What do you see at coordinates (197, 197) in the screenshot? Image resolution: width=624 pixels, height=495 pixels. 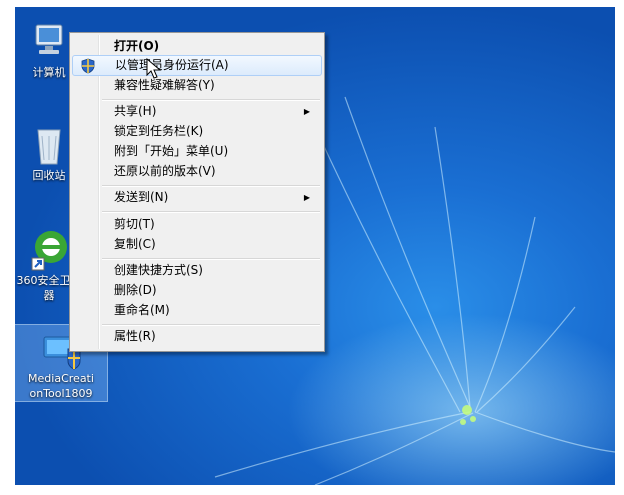 I see `menu-item-send-to: 发送到(N) ▶` at bounding box center [197, 197].